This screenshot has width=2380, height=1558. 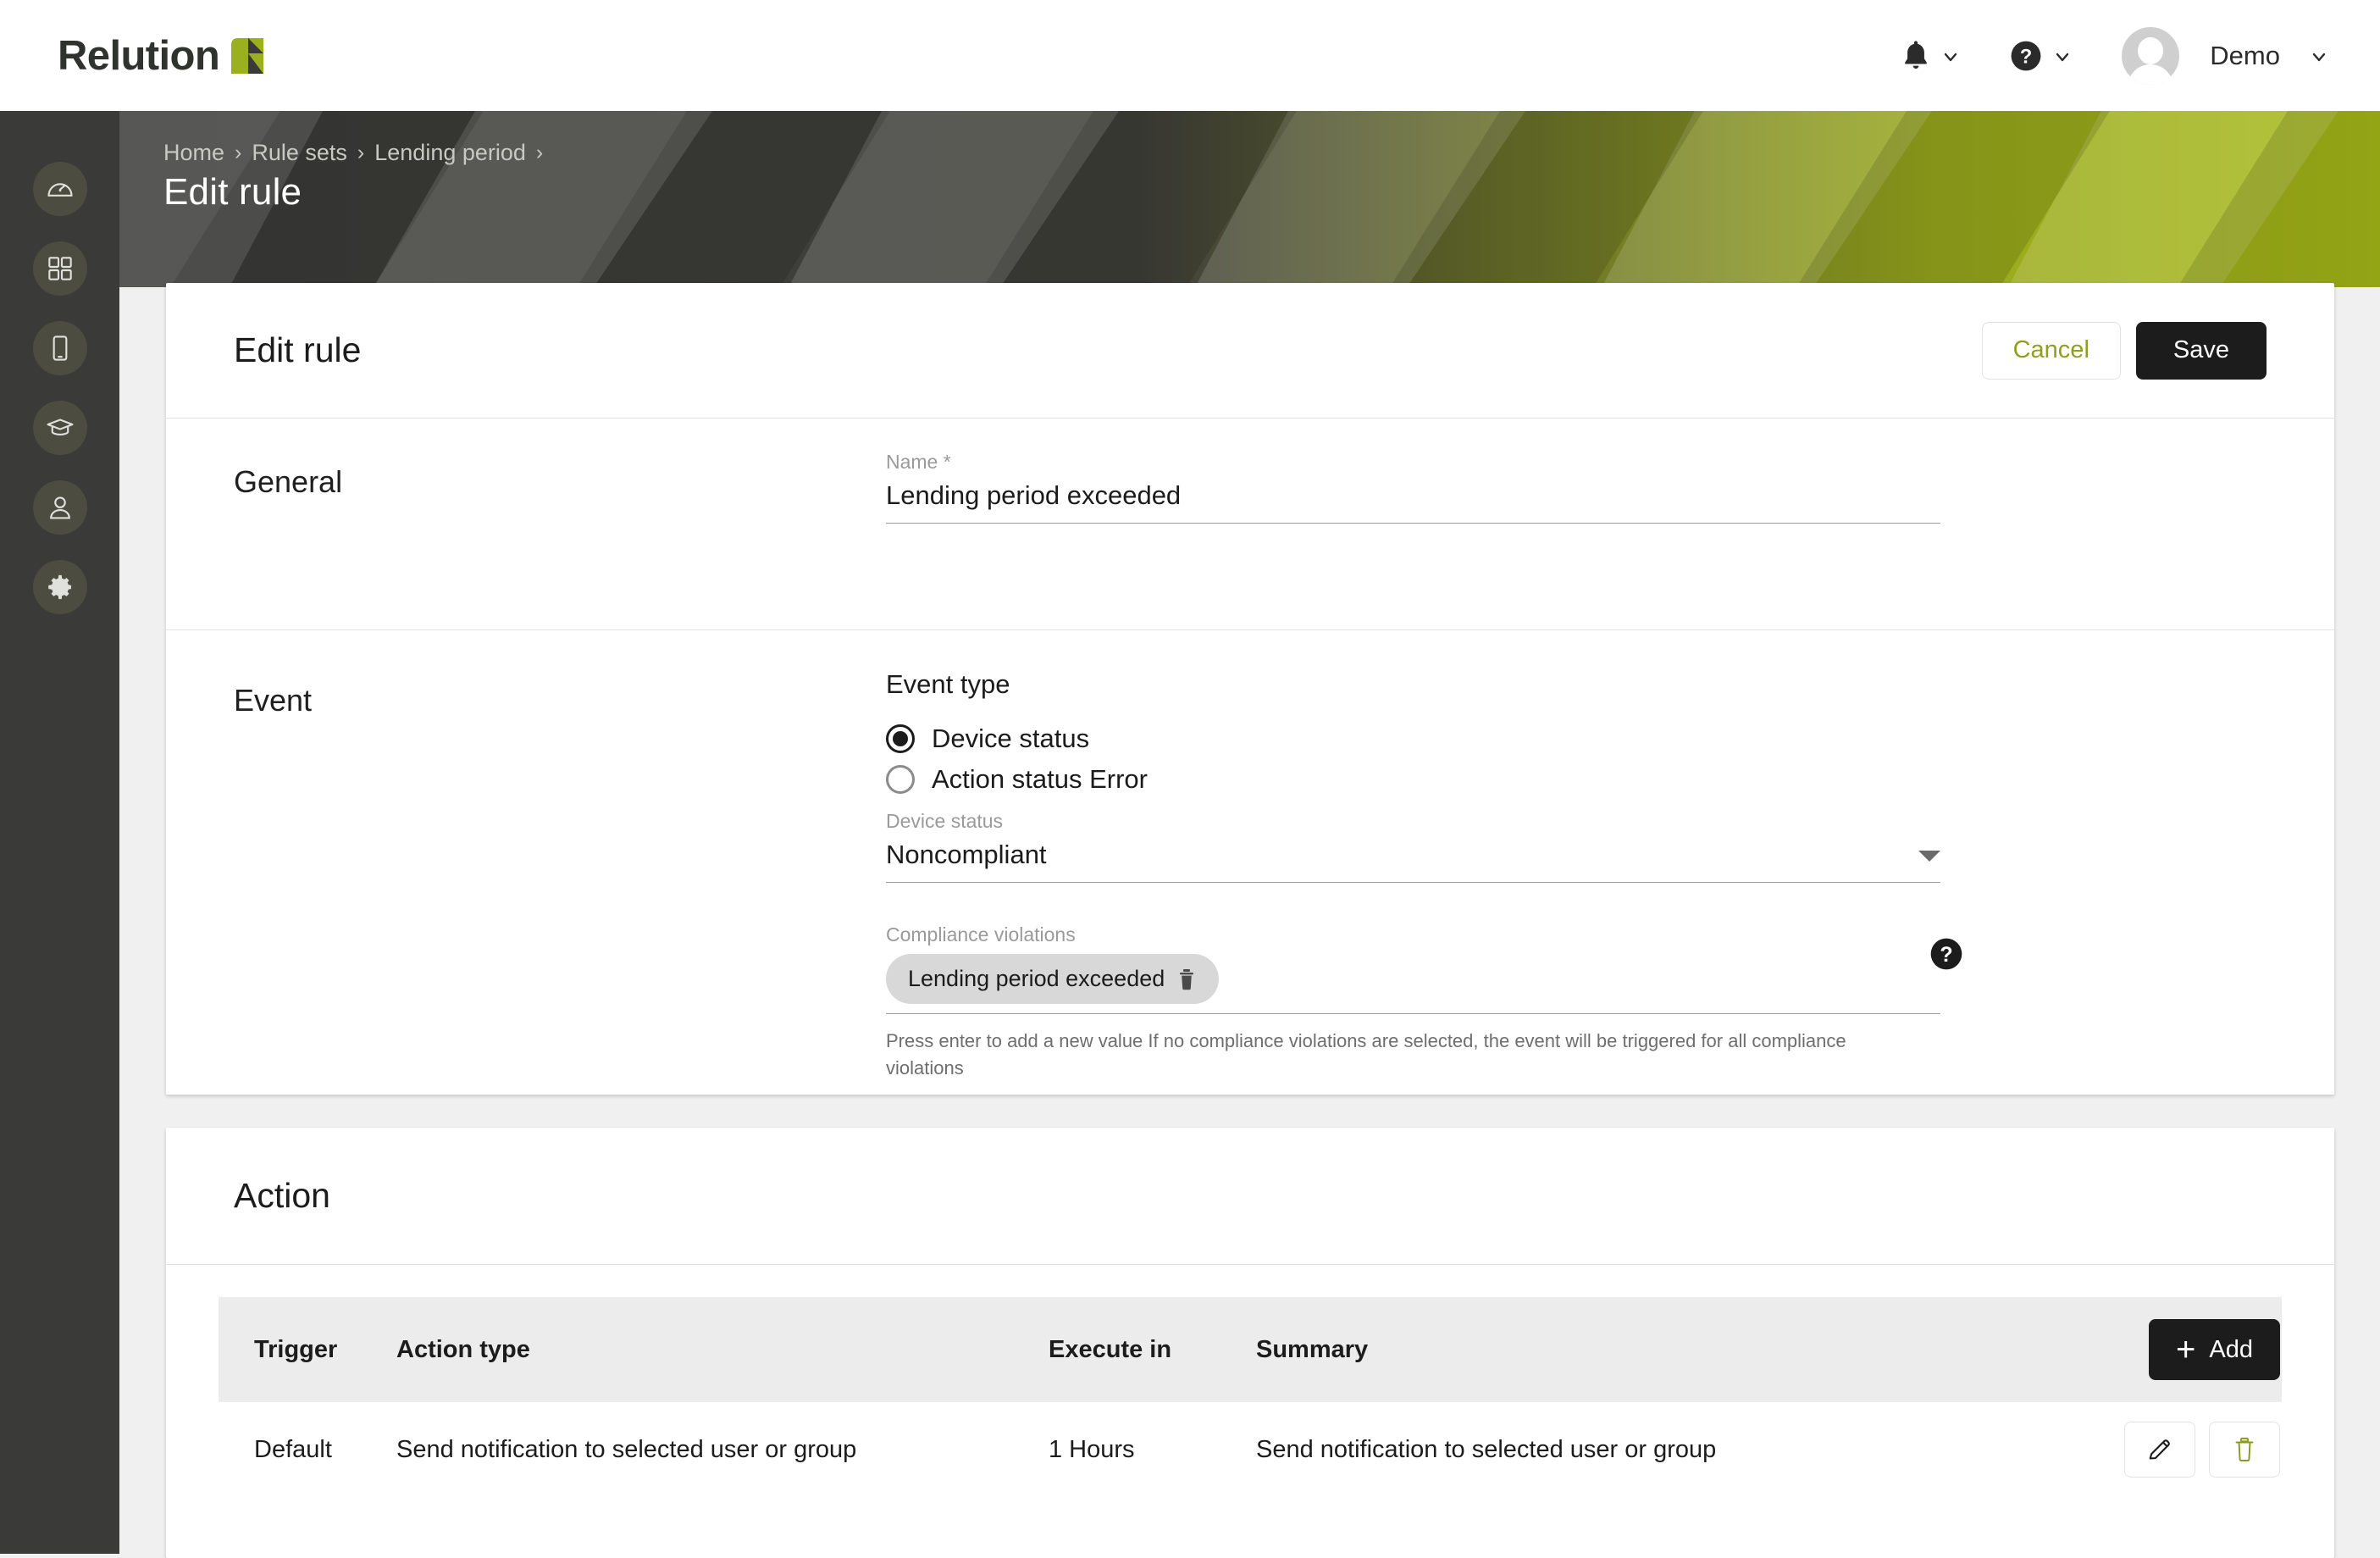 I want to click on add-button: + Add, so click(x=2214, y=1350).